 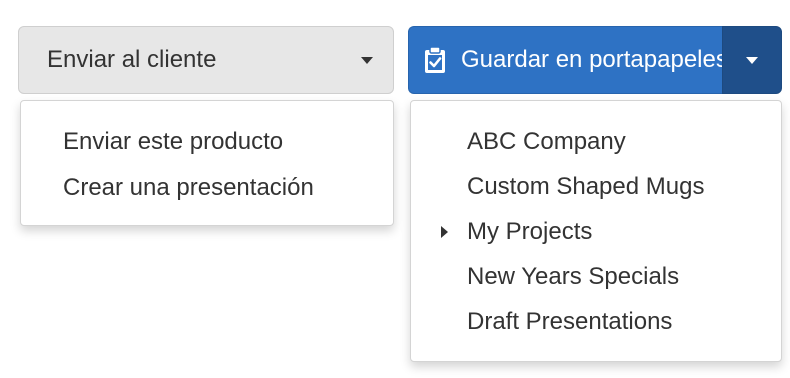 I want to click on save-to-clipboard-label: Guardar en portapapeles, so click(x=591, y=59).